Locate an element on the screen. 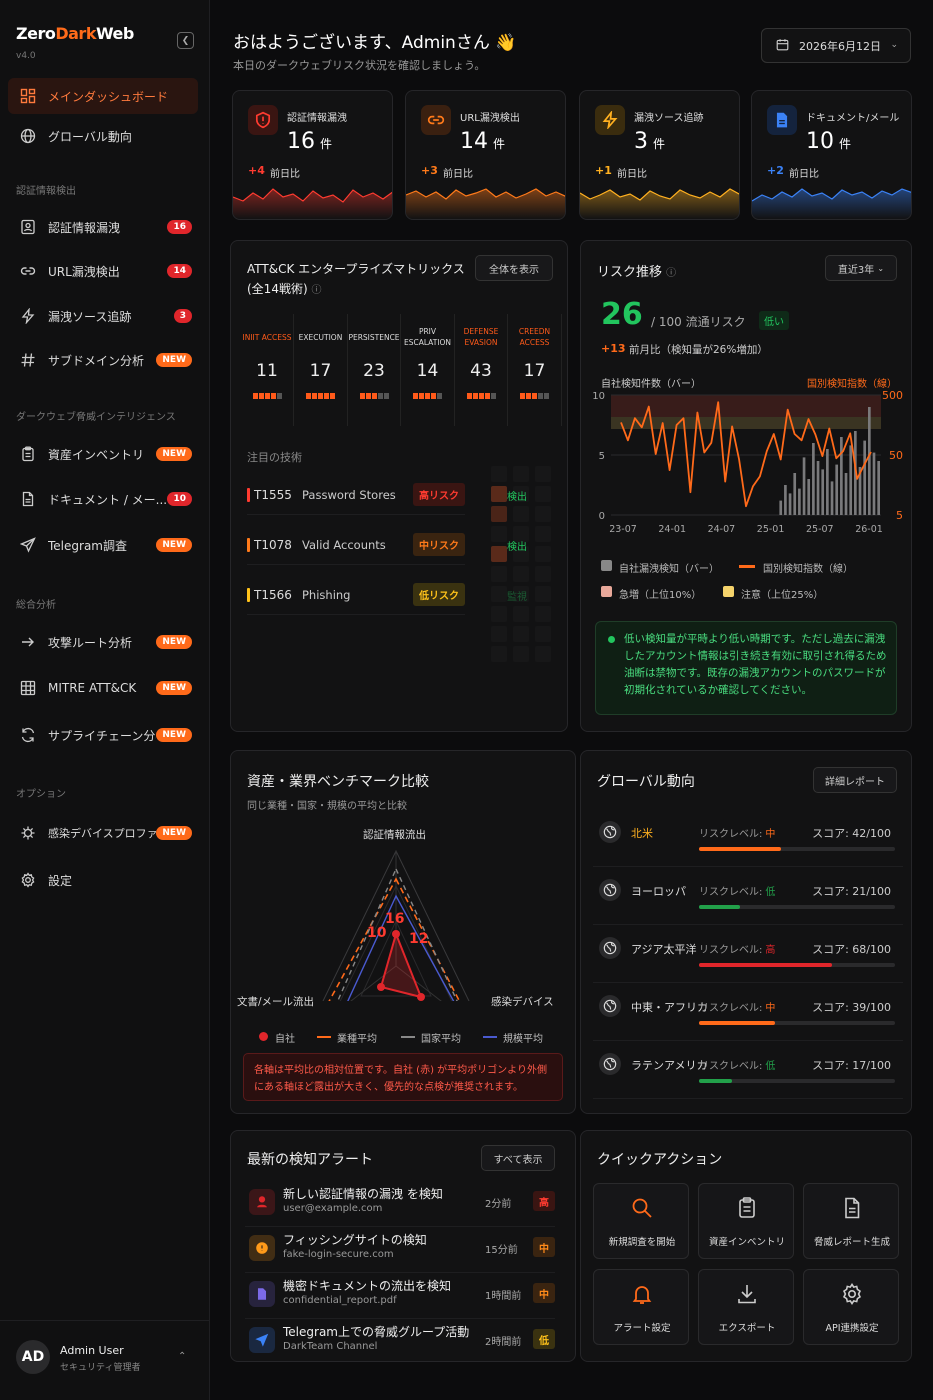 This screenshot has height=1400, width=933. tactic-column: PERSISTENCE 23 is located at coordinates (374, 370).